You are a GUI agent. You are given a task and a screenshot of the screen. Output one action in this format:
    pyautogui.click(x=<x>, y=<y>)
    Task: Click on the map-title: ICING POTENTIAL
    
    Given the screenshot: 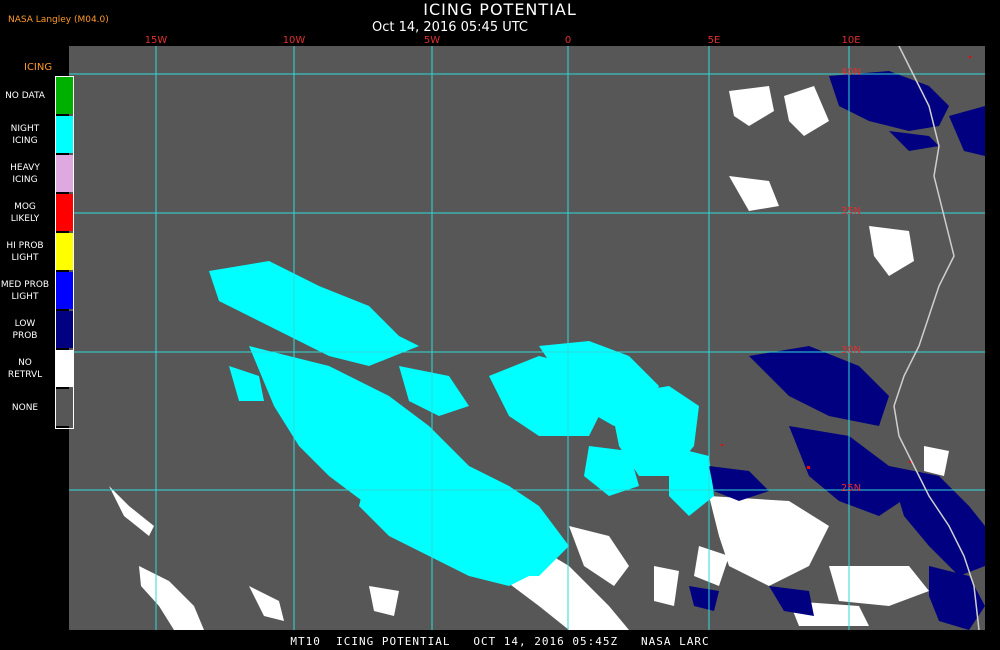 What is the action you would take?
    pyautogui.click(x=500, y=9)
    